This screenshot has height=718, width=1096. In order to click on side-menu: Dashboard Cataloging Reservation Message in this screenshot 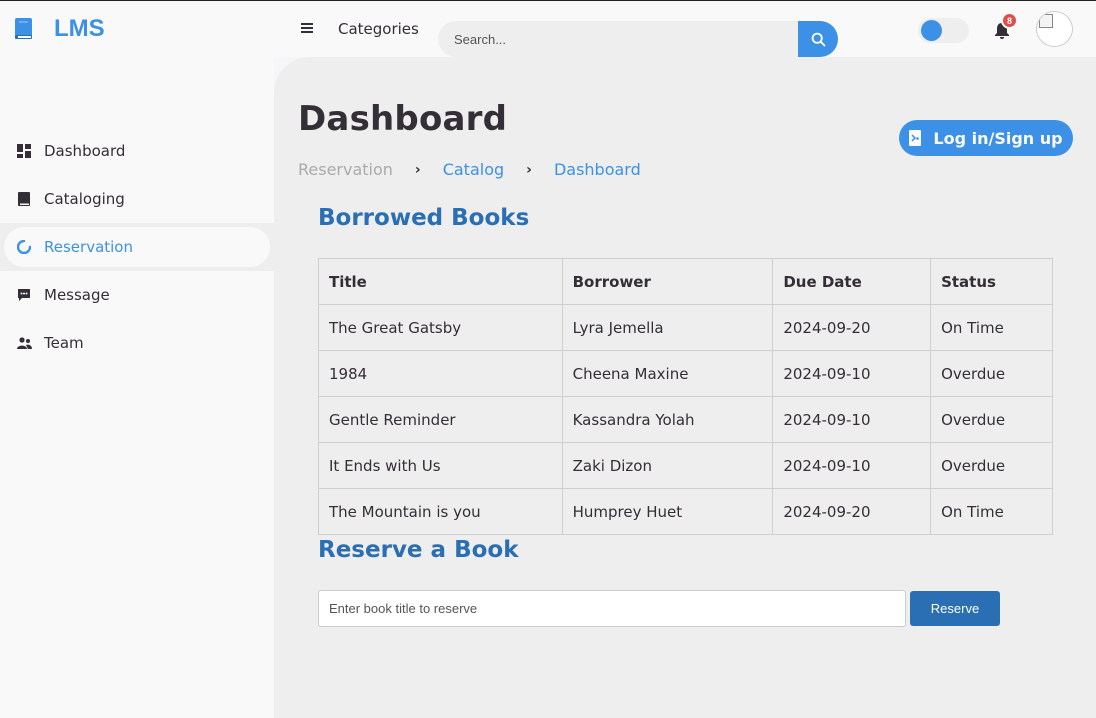, I will do `click(137, 247)`.